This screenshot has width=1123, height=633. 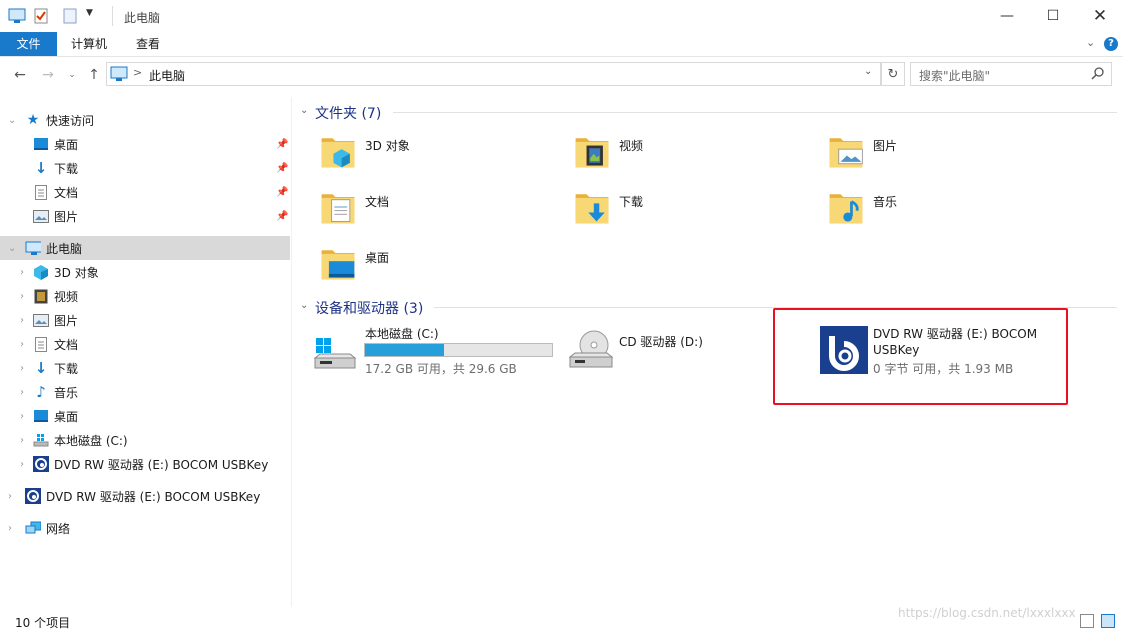 I want to click on folders-group-header: 文件夹 (7), so click(x=348, y=113).